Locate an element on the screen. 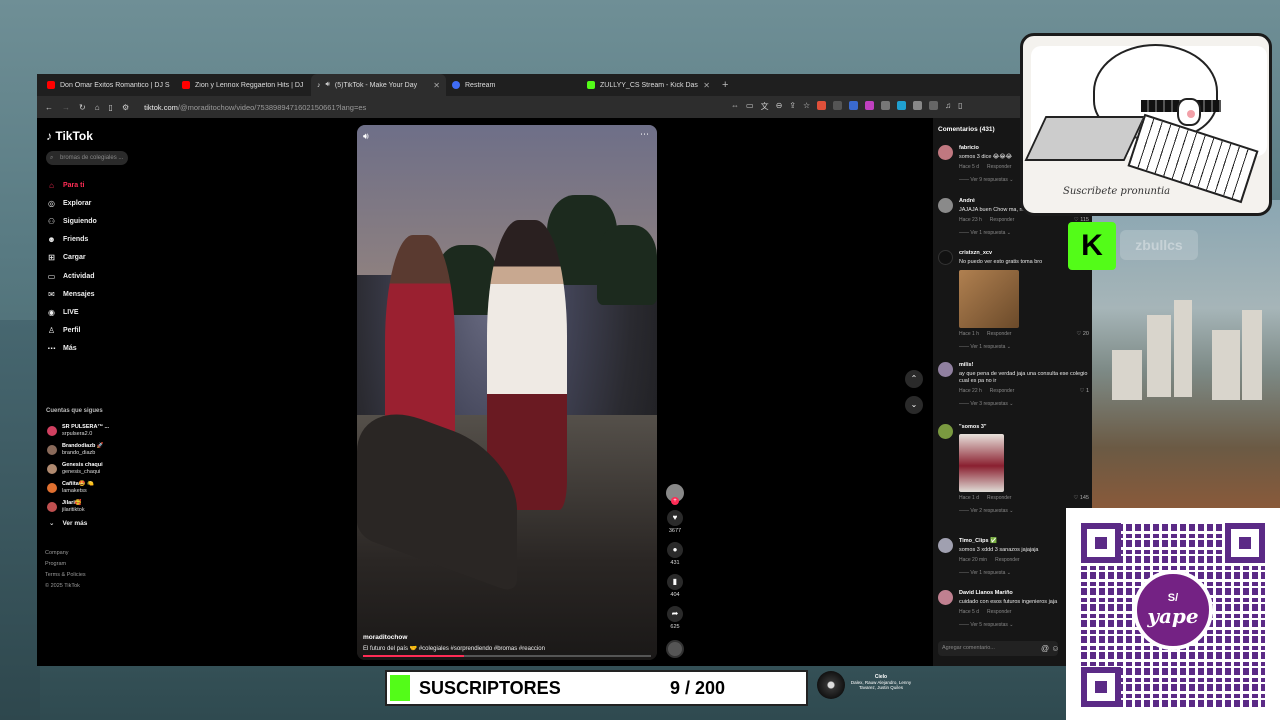  footer-company: Company is located at coordinates (65, 553).